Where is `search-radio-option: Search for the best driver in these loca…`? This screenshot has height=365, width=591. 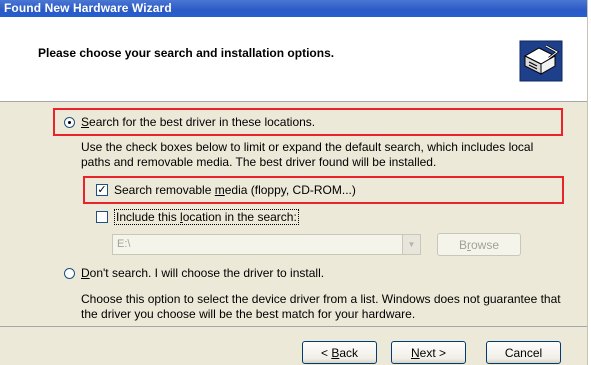 search-radio-option: Search for the best driver in these loca… is located at coordinates (189, 122).